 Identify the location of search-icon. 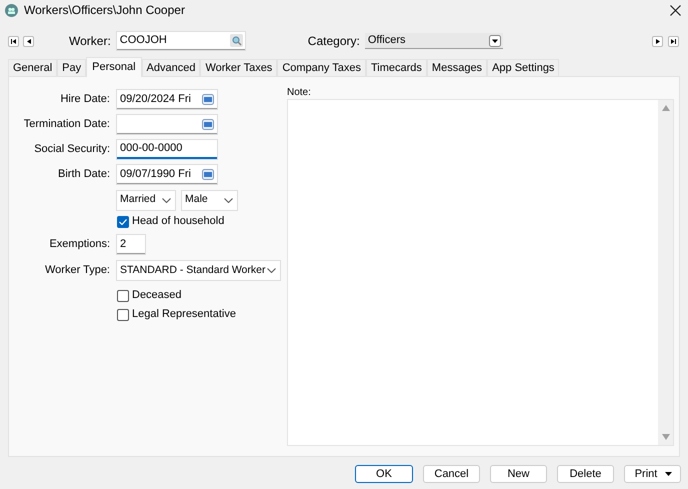
(236, 40).